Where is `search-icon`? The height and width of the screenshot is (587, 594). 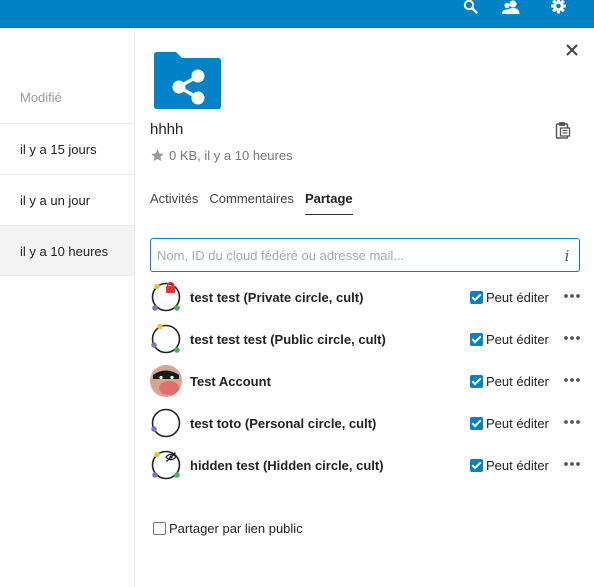
search-icon is located at coordinates (471, 7).